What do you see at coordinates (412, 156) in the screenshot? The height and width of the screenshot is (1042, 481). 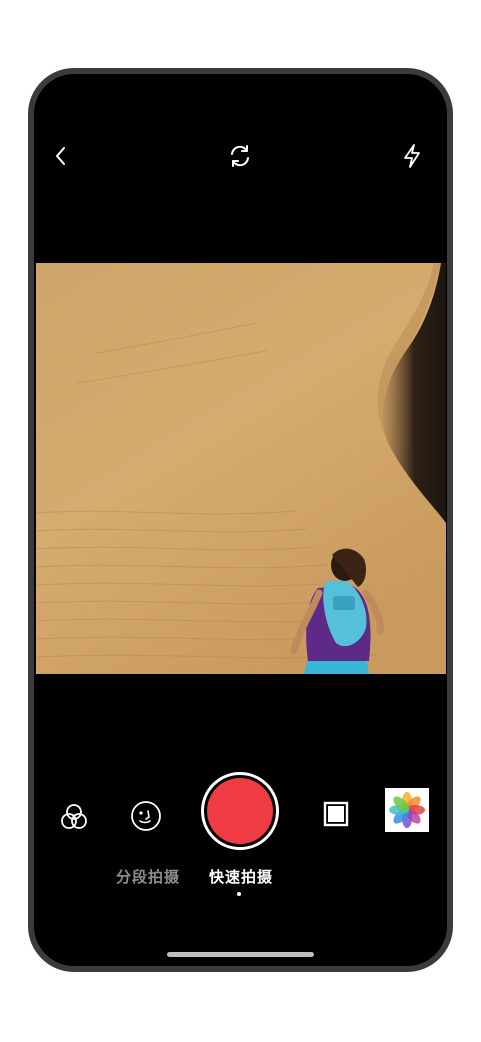 I see `flash-icon` at bounding box center [412, 156].